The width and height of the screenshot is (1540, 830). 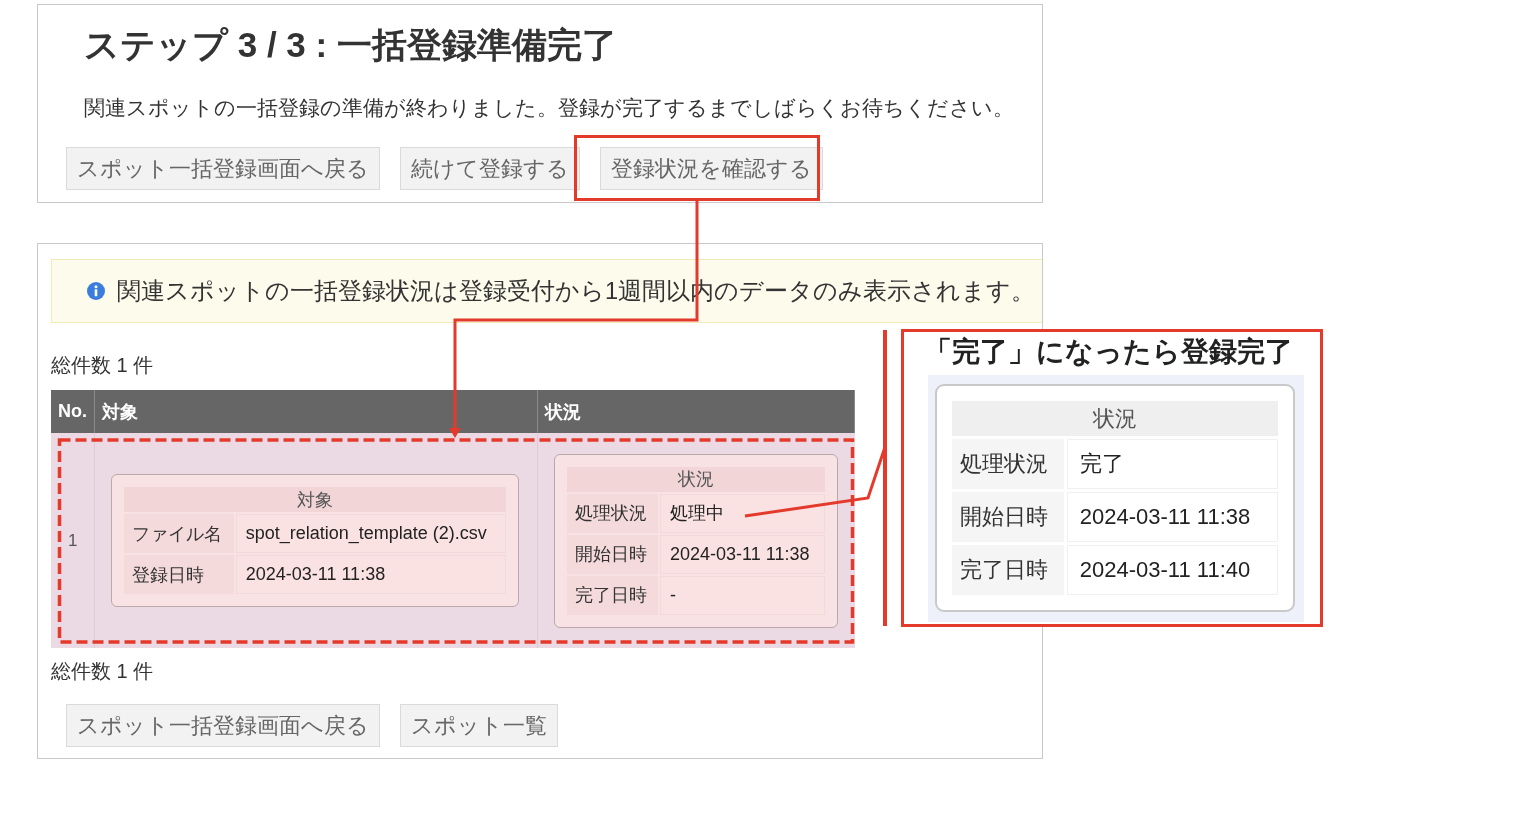 I want to click on field-label: ファイル名, so click(x=179, y=533).